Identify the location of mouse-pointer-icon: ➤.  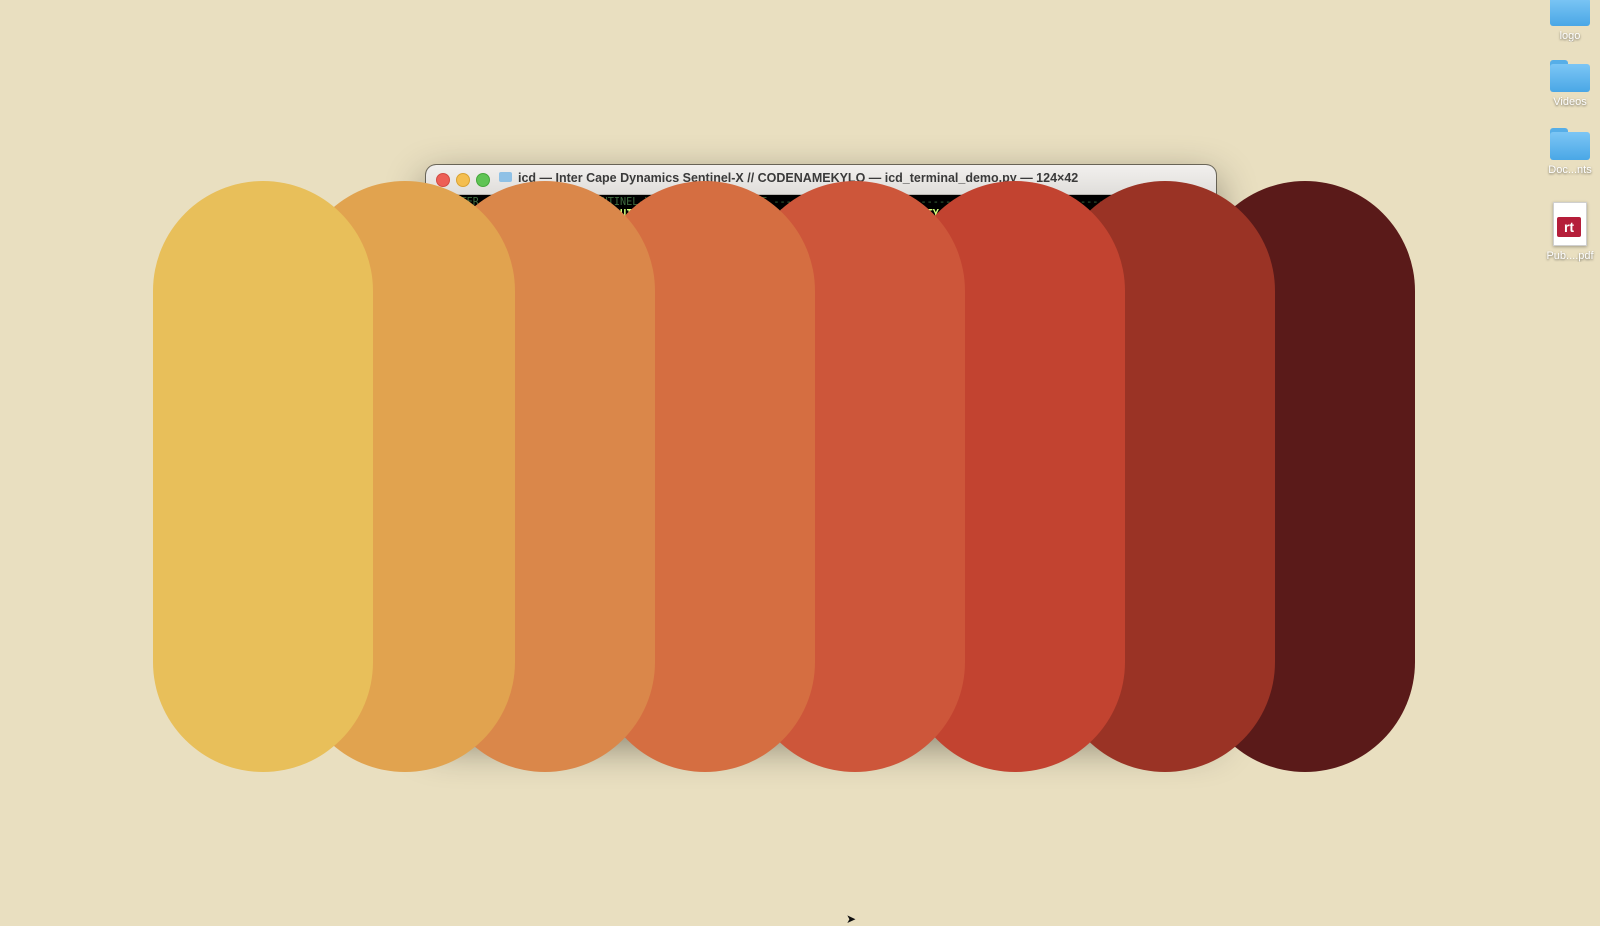
(851, 919).